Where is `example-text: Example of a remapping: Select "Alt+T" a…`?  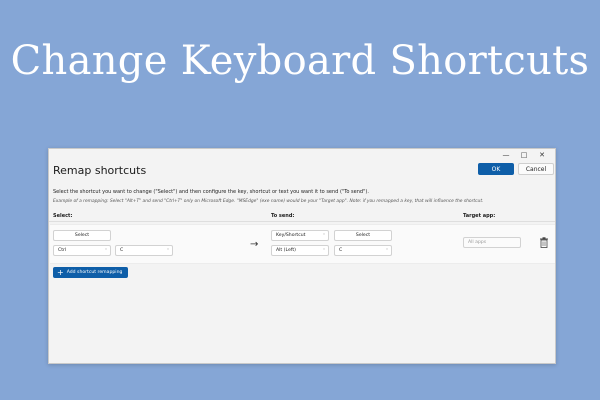 example-text: Example of a remapping: Select "Alt+T" a… is located at coordinates (268, 201).